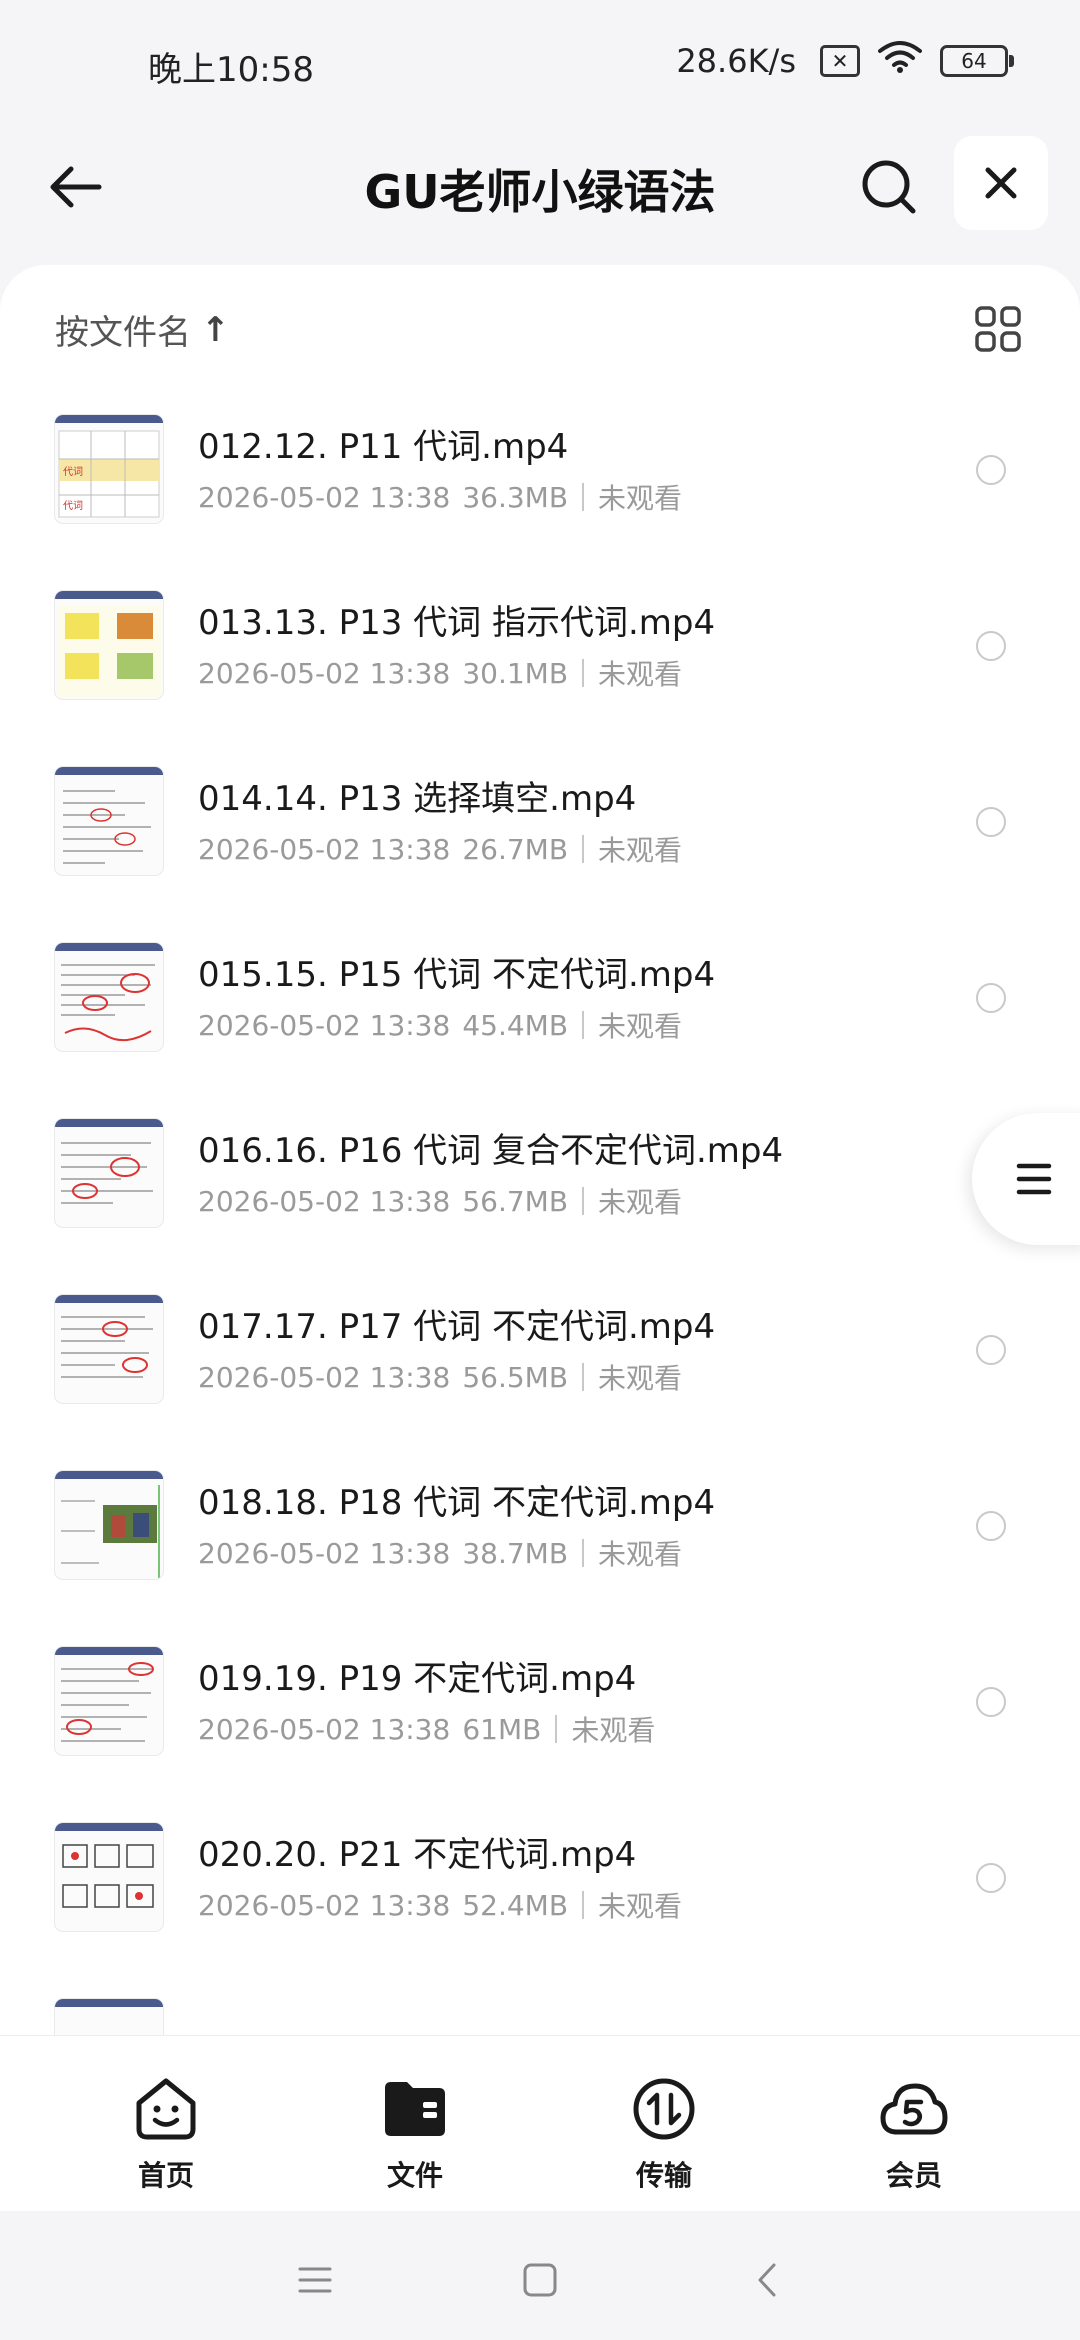  I want to click on file-meta: 2026-05-02 13:38 26.7MB 未观看, so click(440, 849).